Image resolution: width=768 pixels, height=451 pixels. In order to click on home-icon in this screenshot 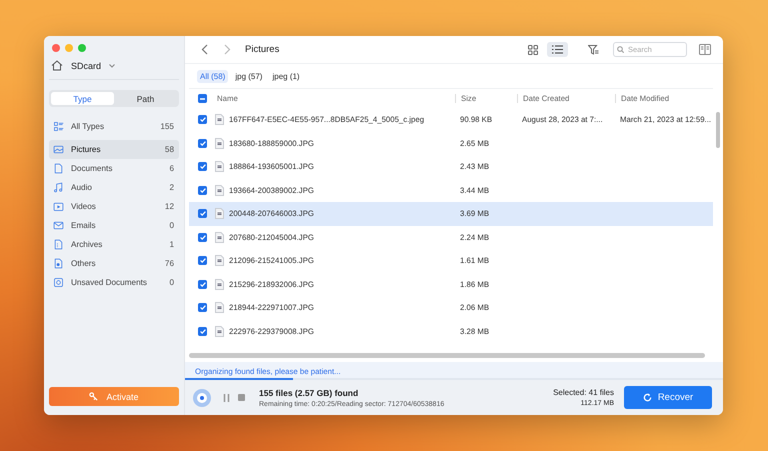, I will do `click(57, 65)`.